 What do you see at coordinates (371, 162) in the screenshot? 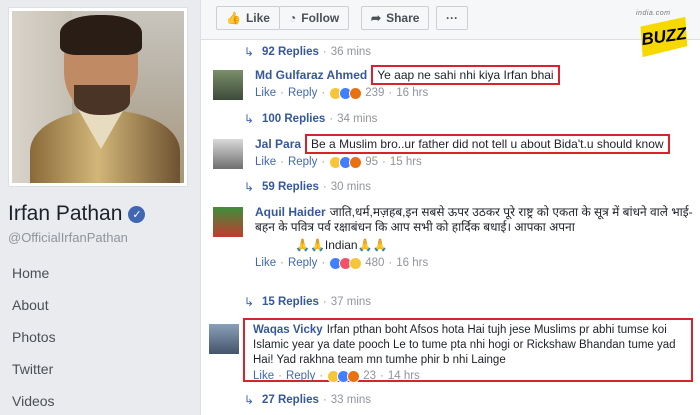
I see `reaction-count: 95` at bounding box center [371, 162].